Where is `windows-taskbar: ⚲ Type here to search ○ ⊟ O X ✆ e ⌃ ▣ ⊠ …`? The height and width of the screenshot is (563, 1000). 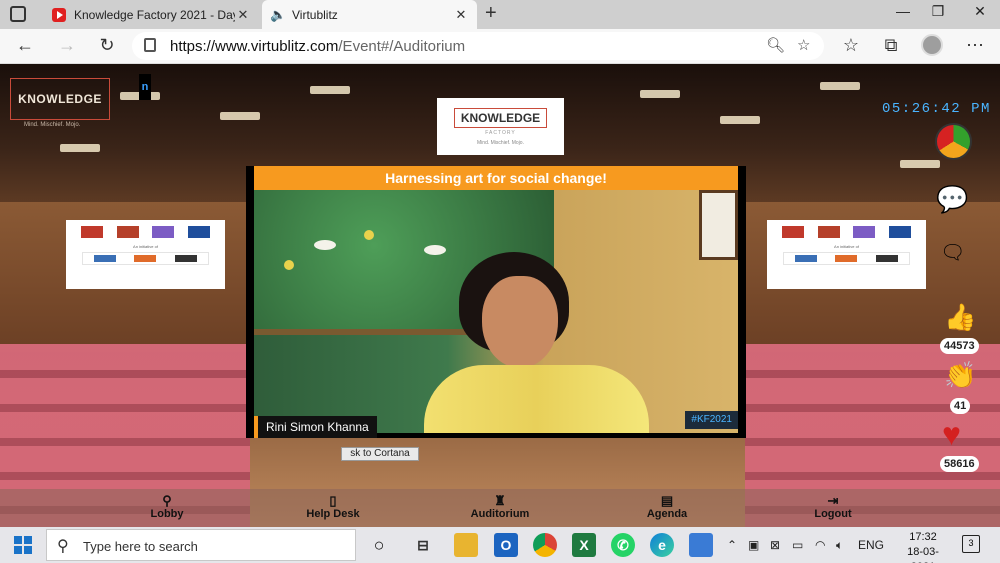
windows-taskbar: ⚲ Type here to search ○ ⊟ O X ✆ e ⌃ ▣ ⊠ … is located at coordinates (500, 545).